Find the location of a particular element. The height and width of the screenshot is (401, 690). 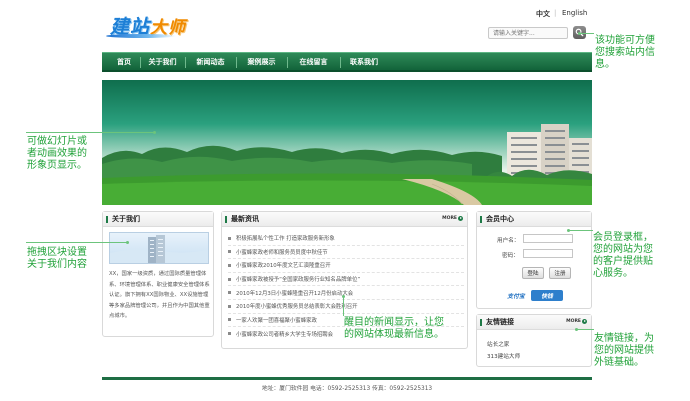

news-item-title: 小蜜蜂家政公司者精乡大学生专场招聘会 is located at coordinates (285, 334).